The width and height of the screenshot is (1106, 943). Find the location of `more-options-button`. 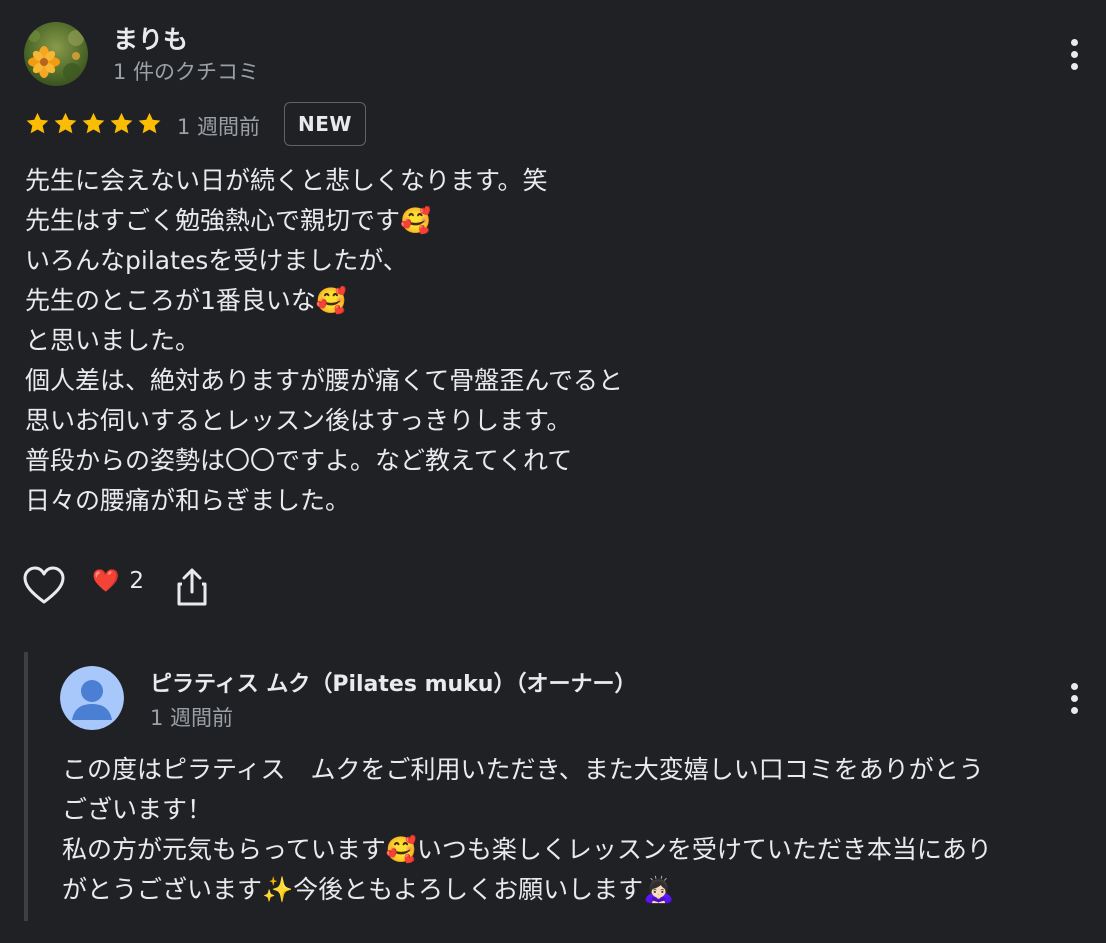

more-options-button is located at coordinates (1074, 54).